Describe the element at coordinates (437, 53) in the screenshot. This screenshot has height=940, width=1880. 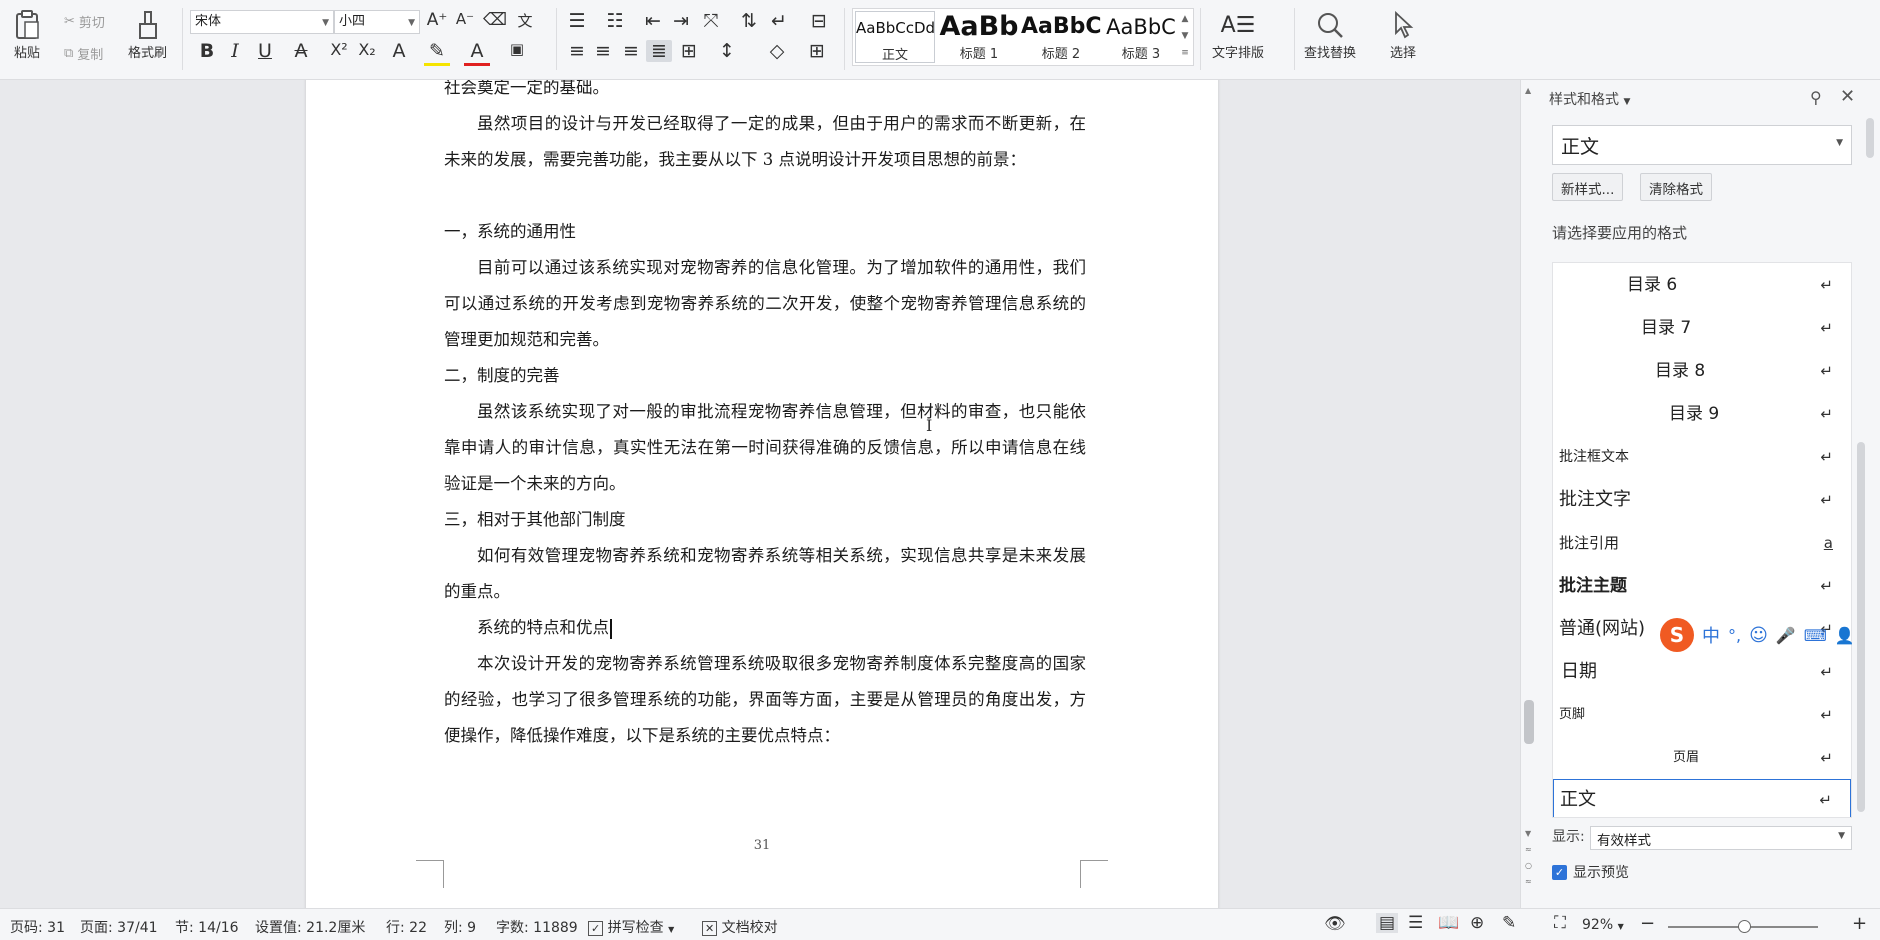
I see `highlight-icon: ✎` at that location.